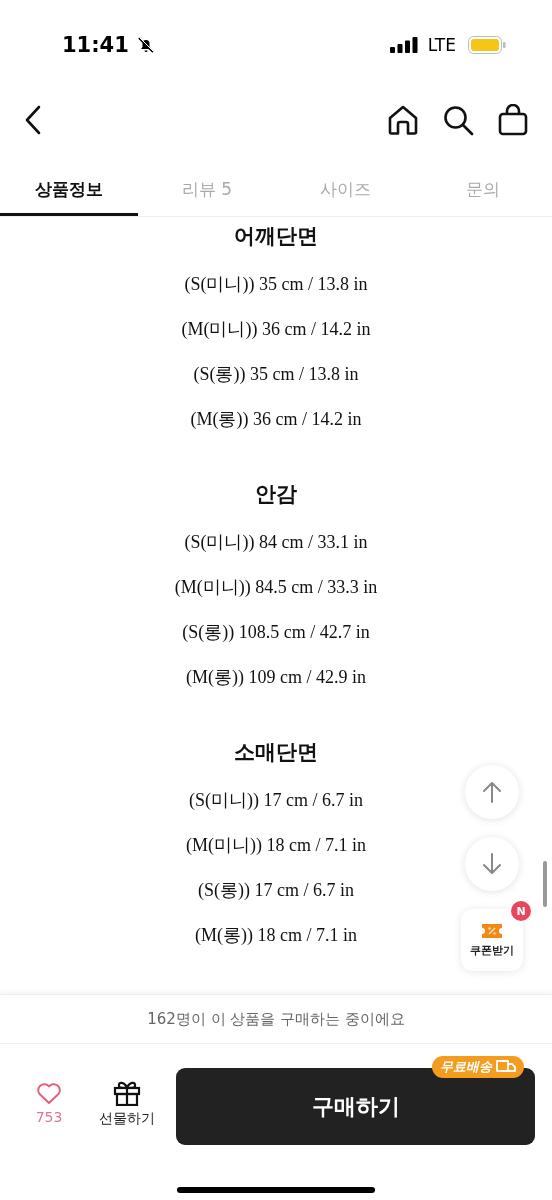 This screenshot has width=552, height=1200. Describe the element at coordinates (403, 120) in the screenshot. I see `home-icon` at that location.